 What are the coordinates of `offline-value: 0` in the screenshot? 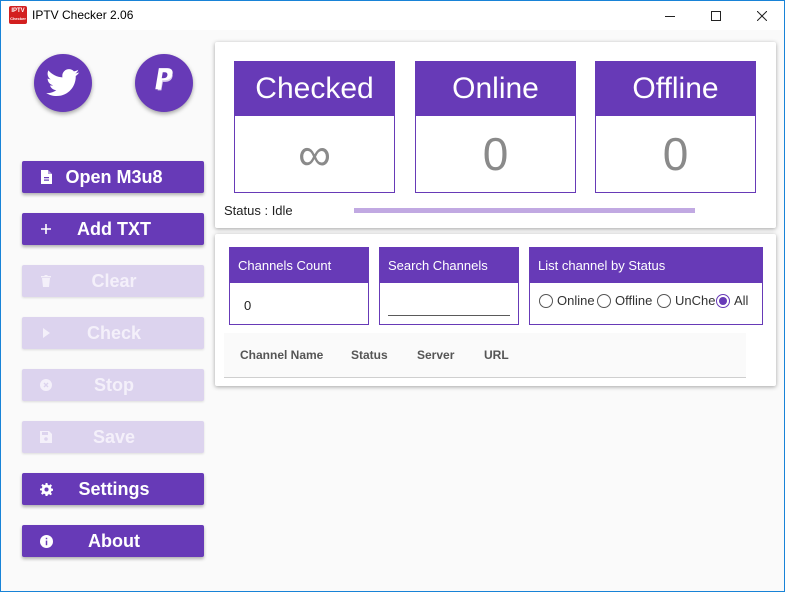 It's located at (675, 154).